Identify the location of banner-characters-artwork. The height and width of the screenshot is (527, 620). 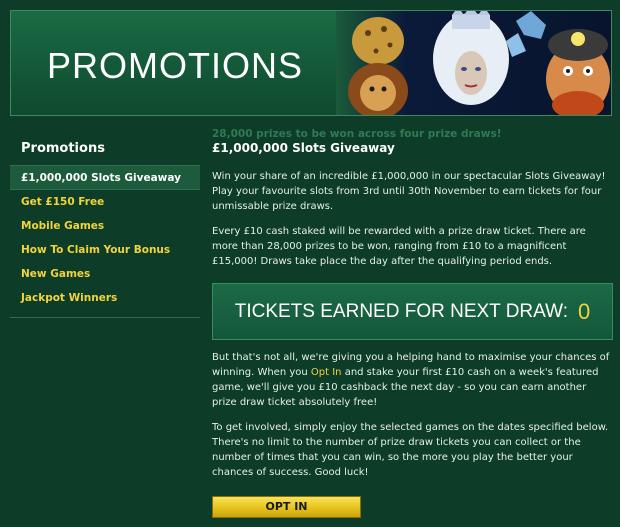
(473, 63).